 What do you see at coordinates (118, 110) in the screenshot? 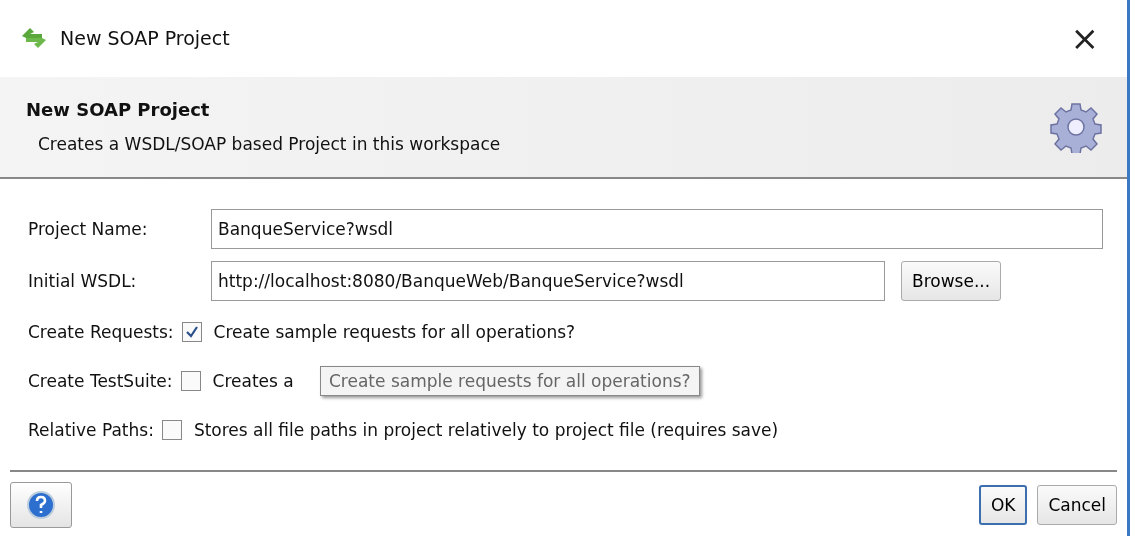
I see `header-title: New SOAP Project` at bounding box center [118, 110].